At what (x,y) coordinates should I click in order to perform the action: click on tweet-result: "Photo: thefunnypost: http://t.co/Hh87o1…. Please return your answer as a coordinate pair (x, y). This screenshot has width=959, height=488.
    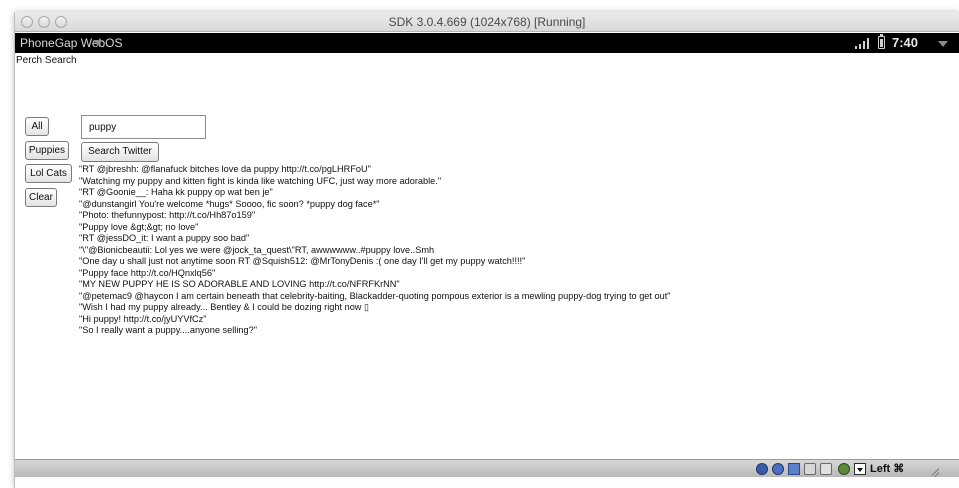
    Looking at the image, I should click on (167, 215).